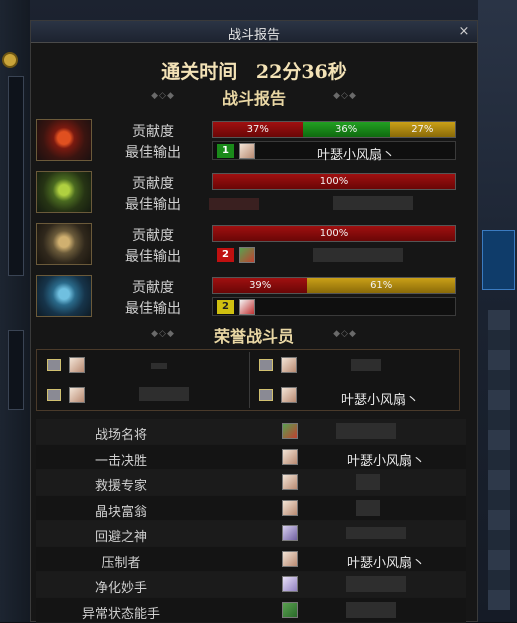  What do you see at coordinates (251, 483) in the screenshot?
I see `award-row: 救援专家` at bounding box center [251, 483].